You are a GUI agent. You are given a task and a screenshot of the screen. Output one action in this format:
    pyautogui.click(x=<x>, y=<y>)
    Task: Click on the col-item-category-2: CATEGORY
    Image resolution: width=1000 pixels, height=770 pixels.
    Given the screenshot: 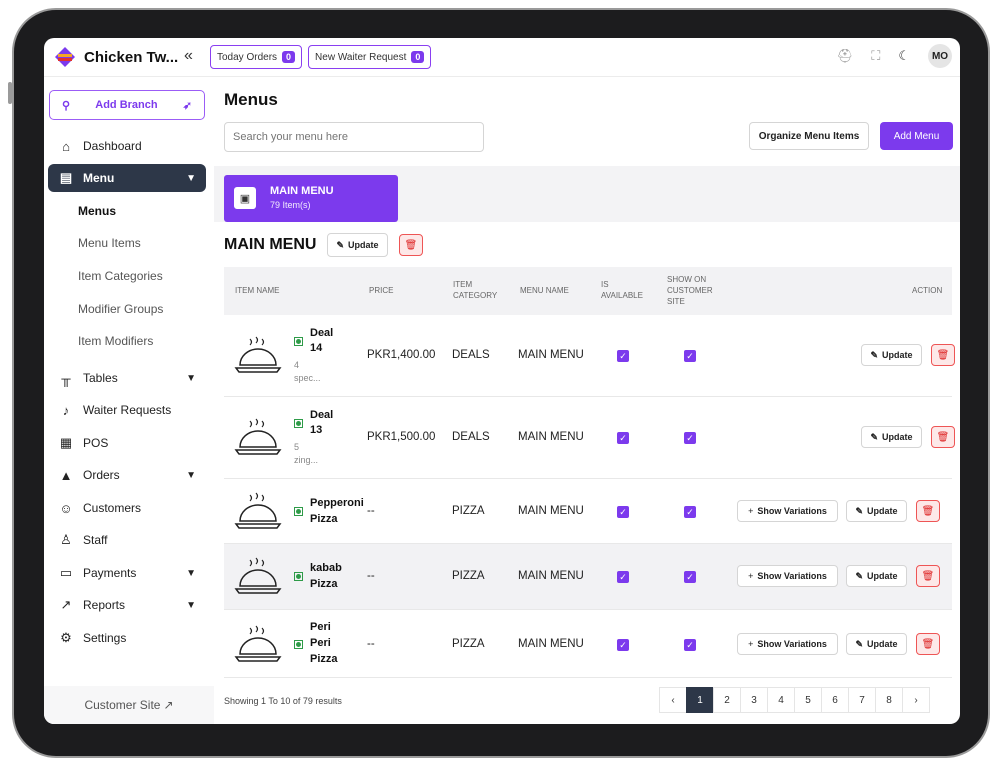 What is the action you would take?
    pyautogui.click(x=475, y=295)
    